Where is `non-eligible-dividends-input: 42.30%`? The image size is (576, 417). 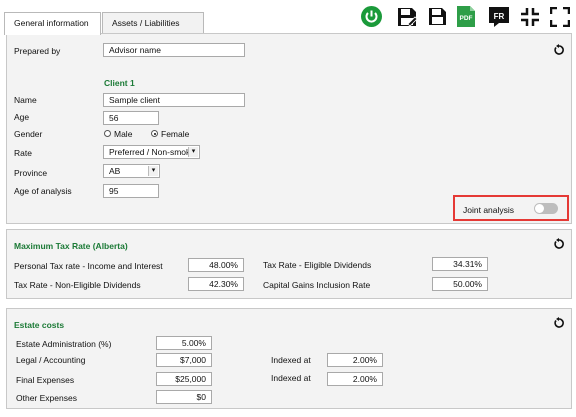
non-eligible-dividends-input: 42.30% is located at coordinates (216, 284).